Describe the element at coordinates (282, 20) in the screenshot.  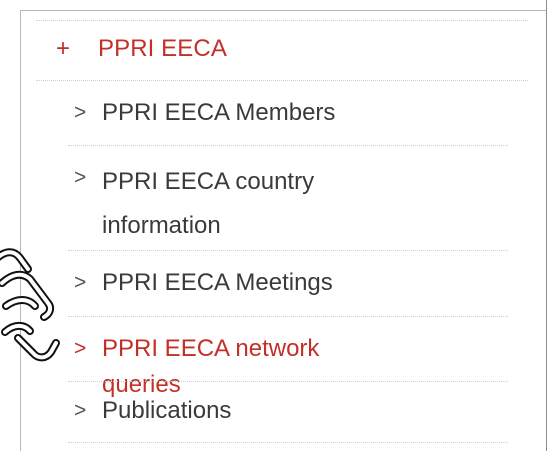
I see `divider-top` at that location.